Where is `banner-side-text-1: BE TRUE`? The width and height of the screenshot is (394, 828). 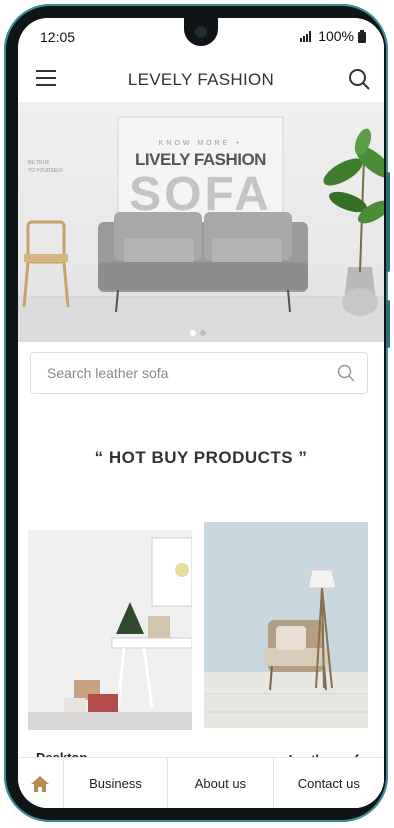
banner-side-text-1: BE TRUE is located at coordinates (39, 163).